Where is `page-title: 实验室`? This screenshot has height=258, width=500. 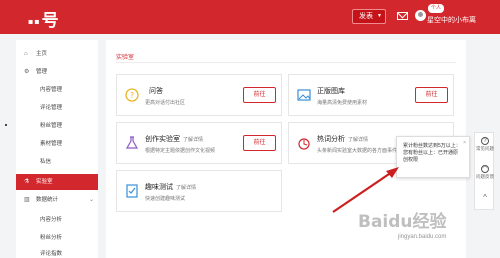 page-title: 实验室 is located at coordinates (125, 58).